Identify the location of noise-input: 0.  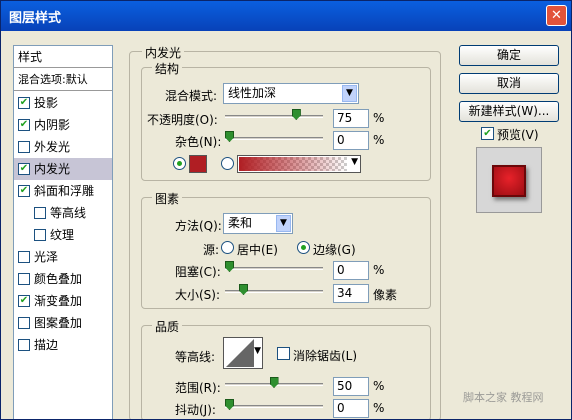
(351, 140).